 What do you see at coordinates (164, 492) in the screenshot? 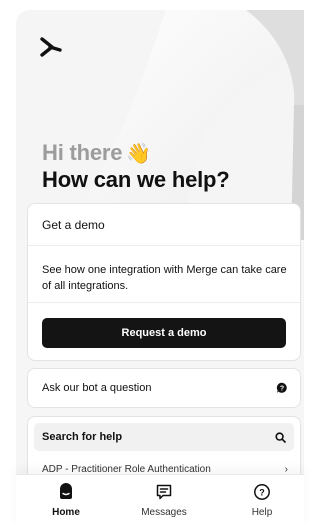
I see `messages-icon` at bounding box center [164, 492].